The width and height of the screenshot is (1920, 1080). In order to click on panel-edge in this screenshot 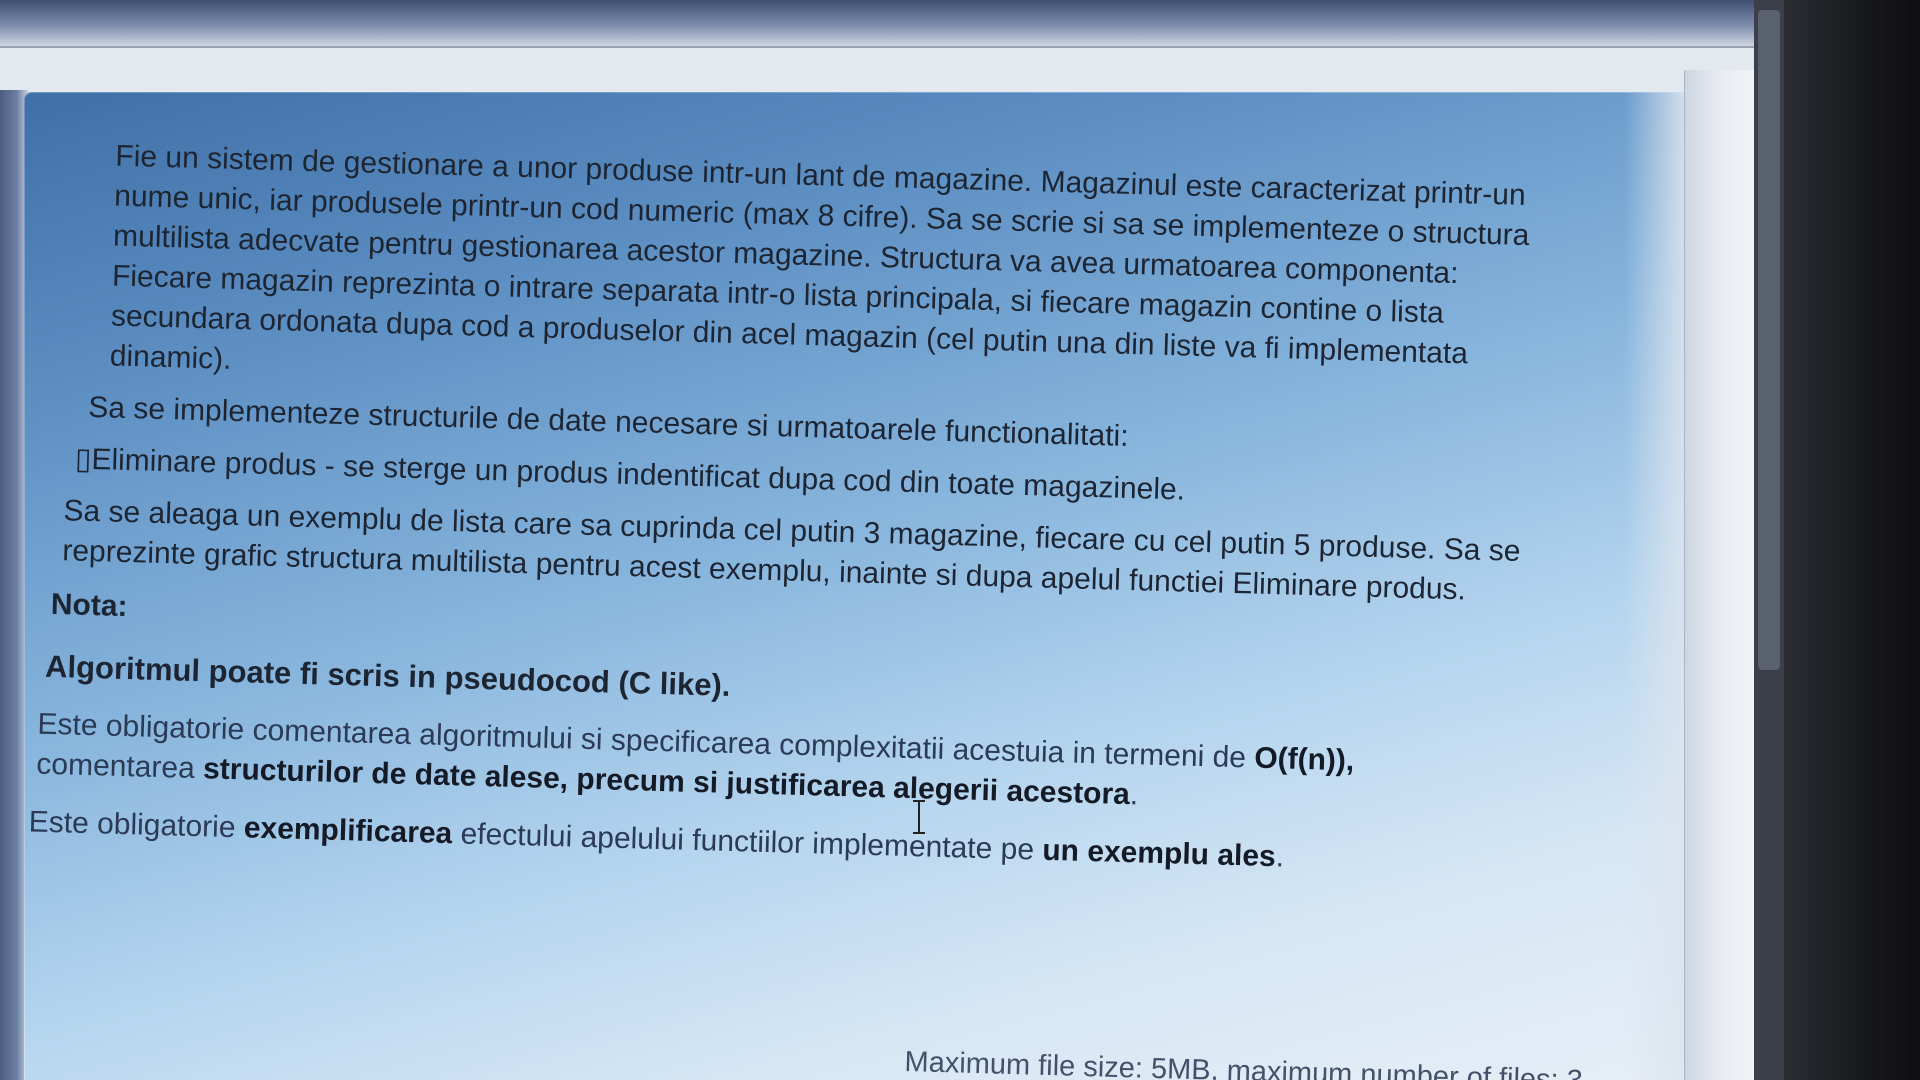, I will do `click(1654, 586)`.